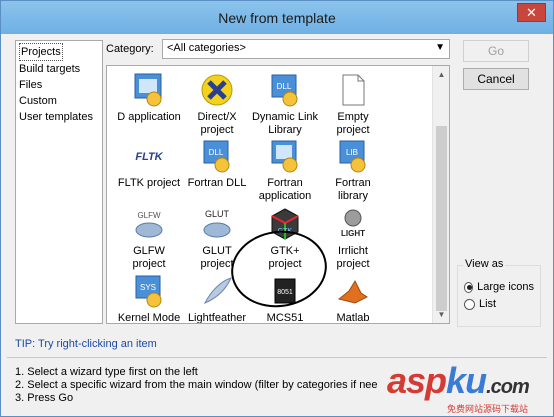 This screenshot has width=554, height=417. I want to click on scroll-up-icon: ▲, so click(441, 74).